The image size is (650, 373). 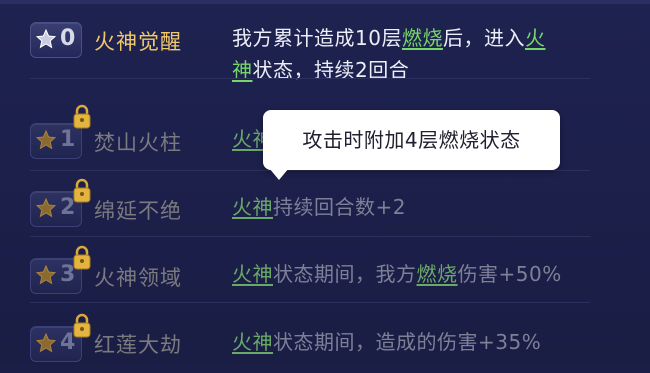 I want to click on talent-name: 绵延不绝, so click(x=138, y=211).